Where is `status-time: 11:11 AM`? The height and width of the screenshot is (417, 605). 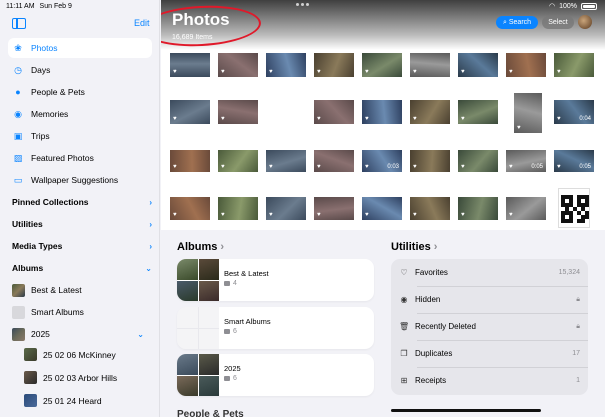
status-time: 11:11 AM is located at coordinates (20, 6).